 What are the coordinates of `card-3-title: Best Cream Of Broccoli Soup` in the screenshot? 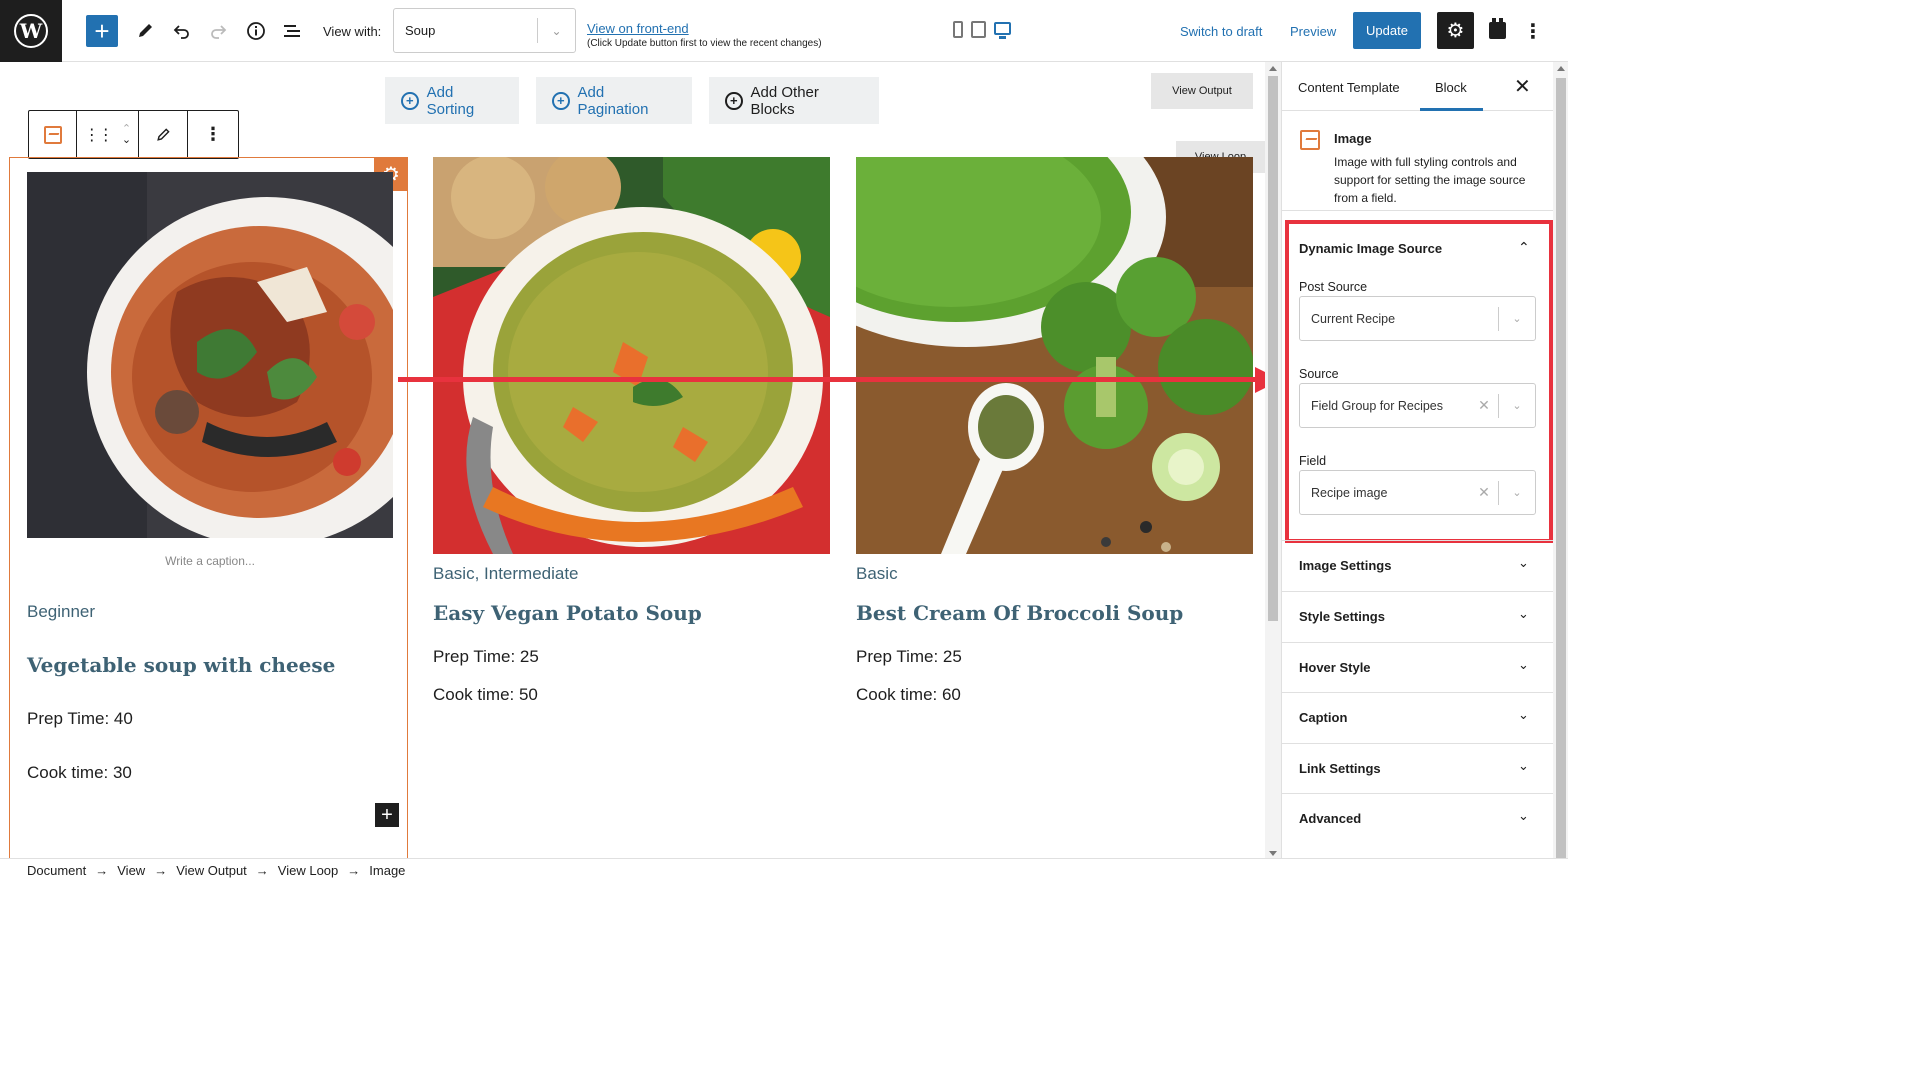 It's located at (1019, 613).